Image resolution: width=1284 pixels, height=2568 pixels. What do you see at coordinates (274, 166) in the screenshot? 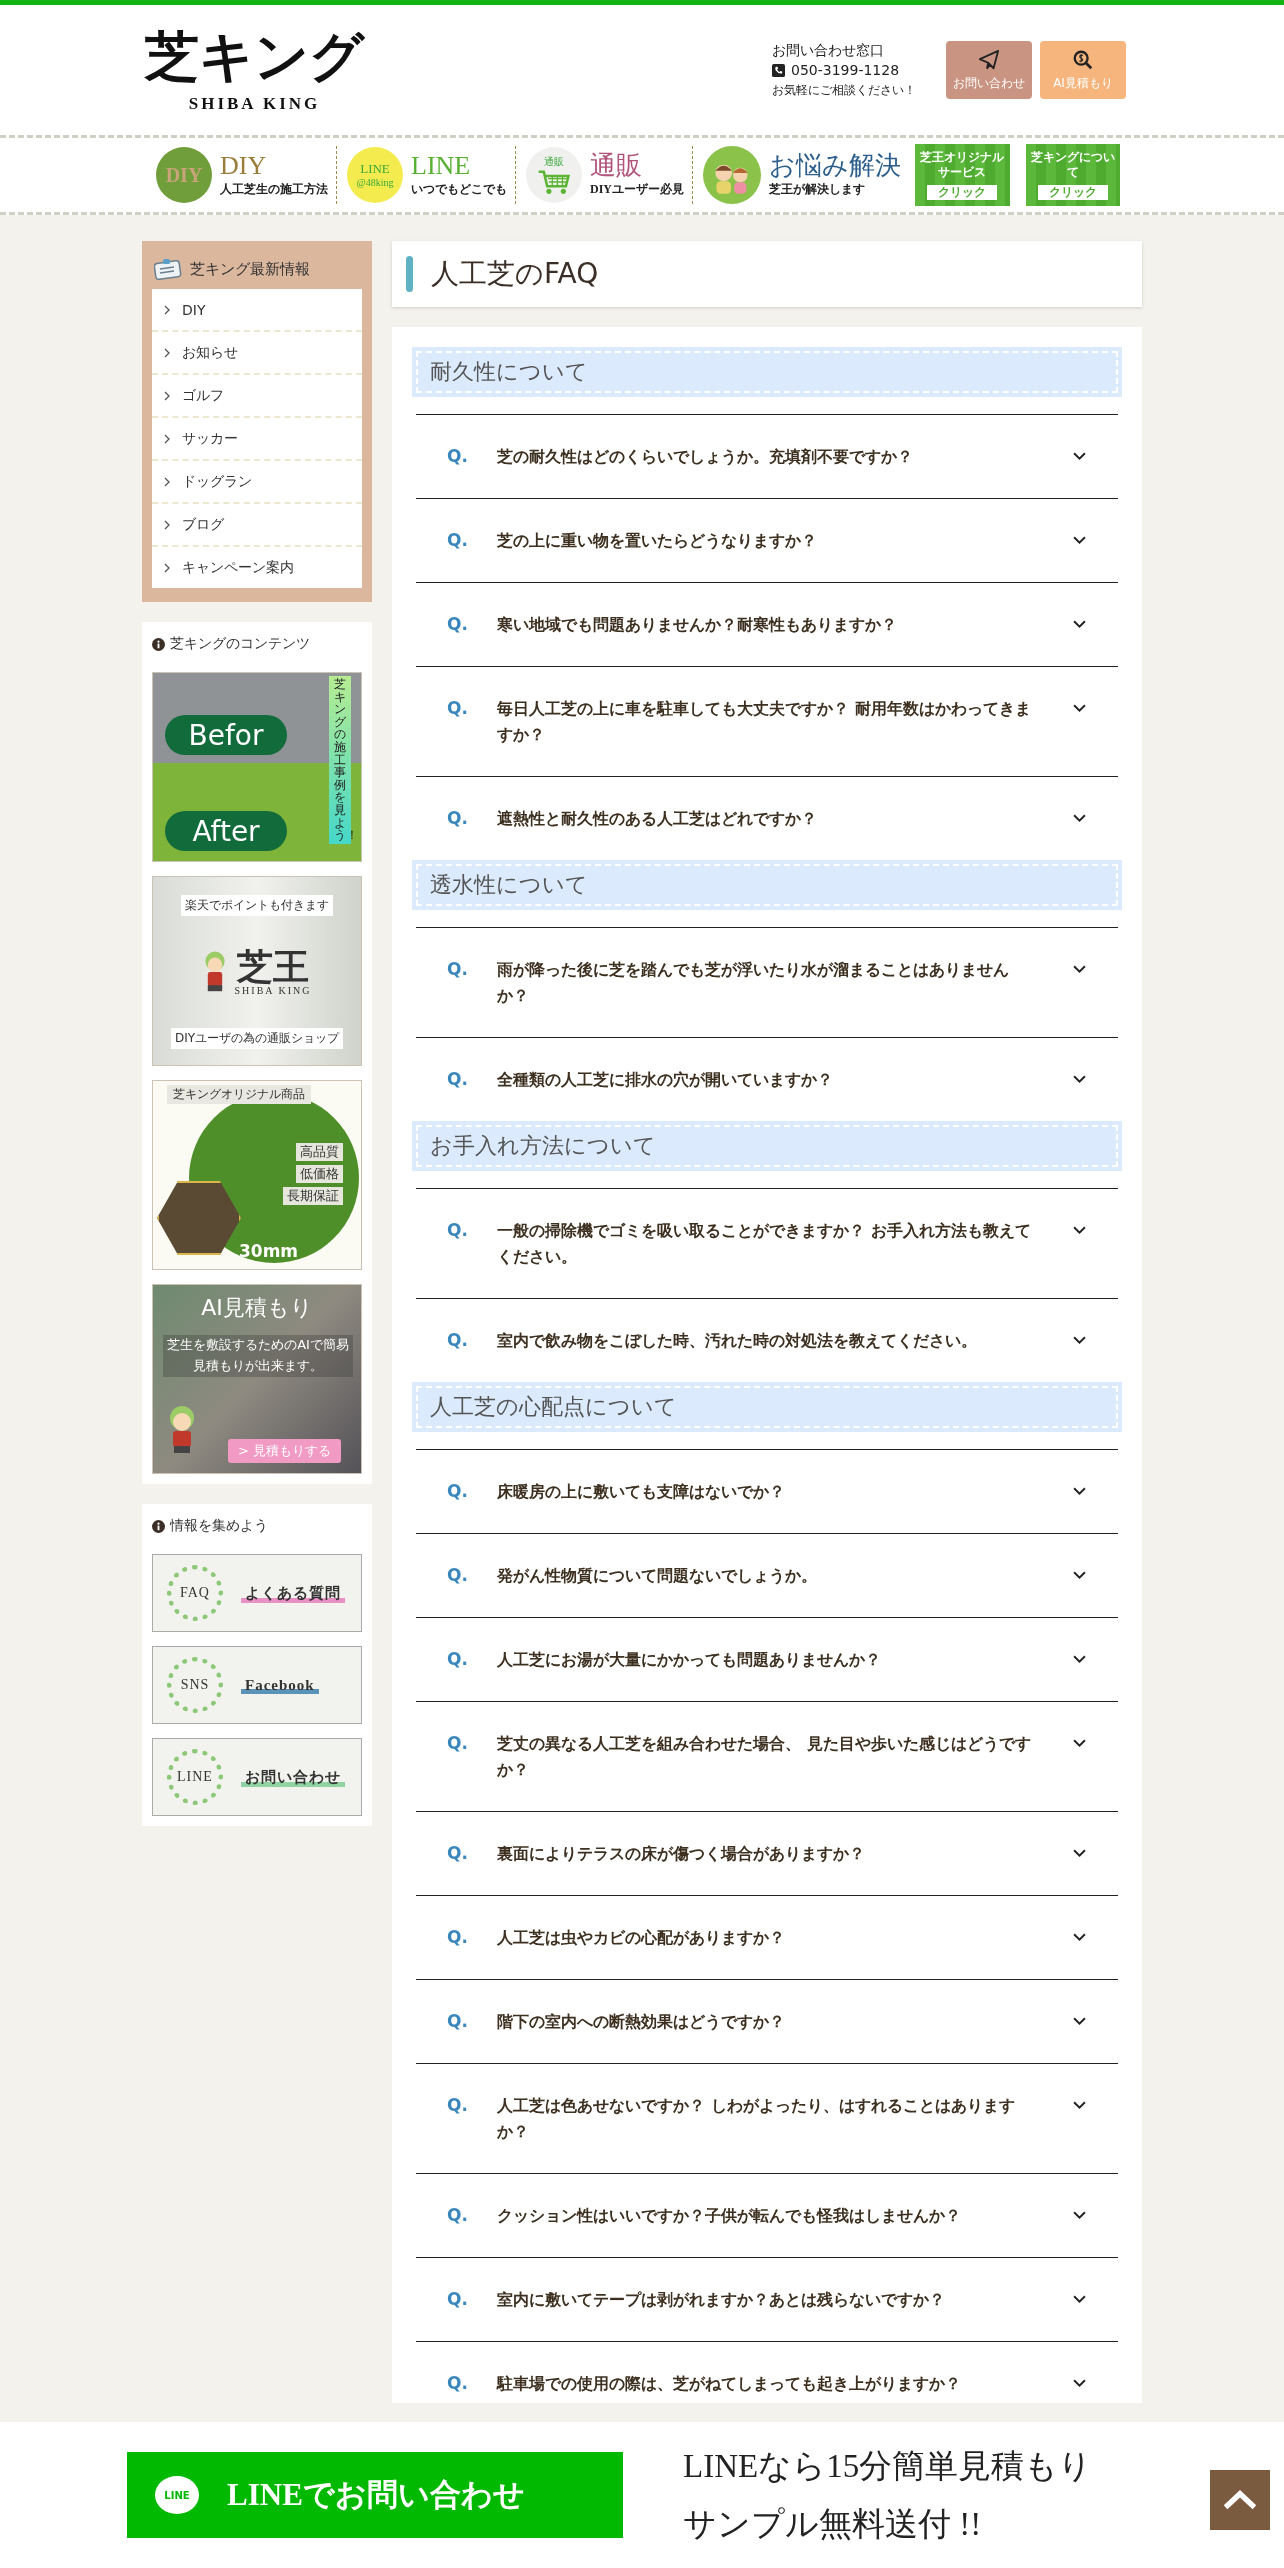
I see `nav-title: DIY` at bounding box center [274, 166].